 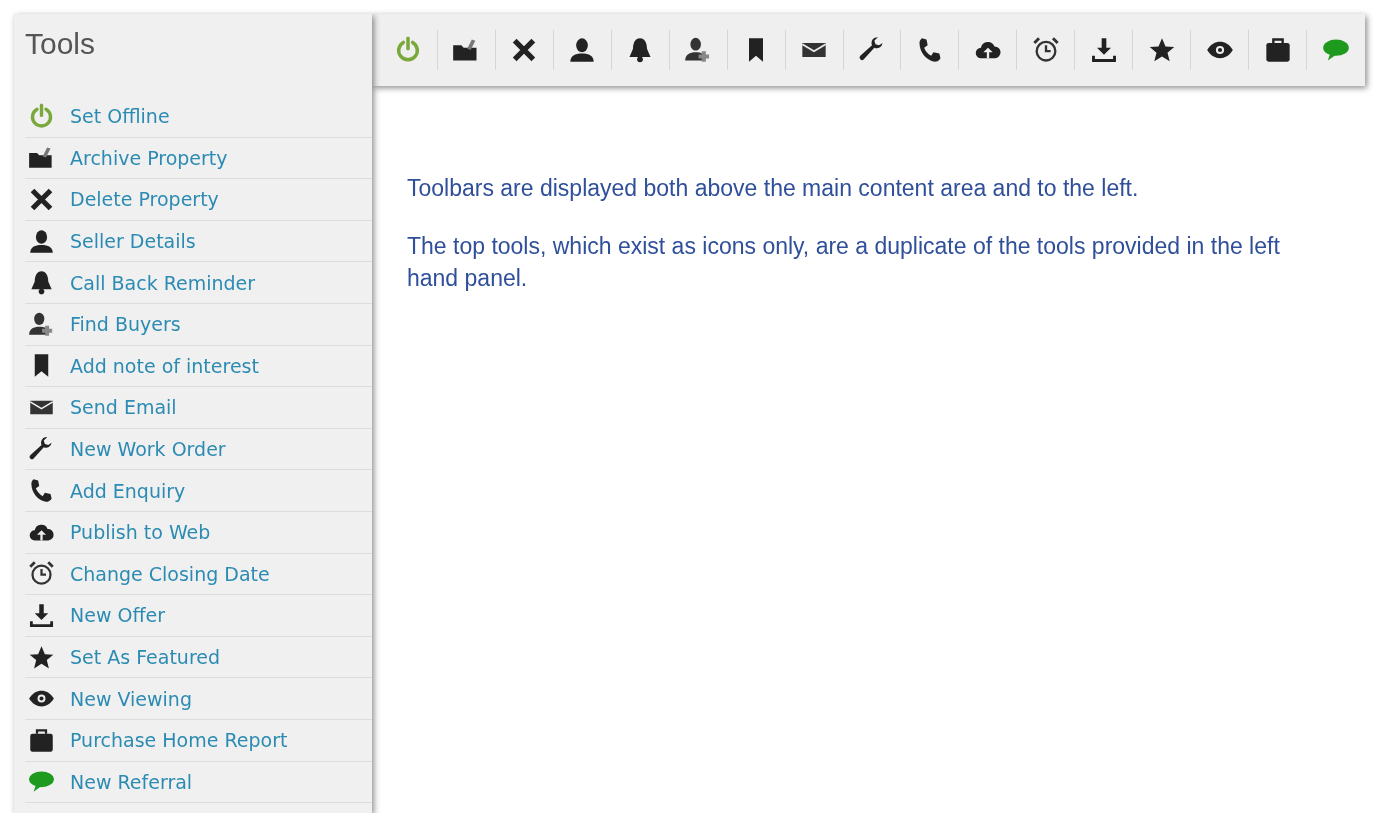 I want to click on tool-link: Call Back Reminder, so click(x=163, y=282).